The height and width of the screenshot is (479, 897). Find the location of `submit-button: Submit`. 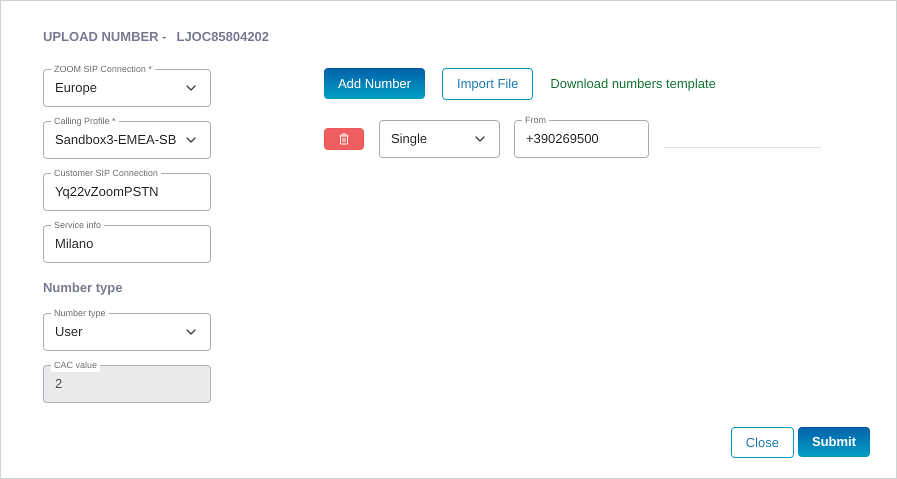

submit-button: Submit is located at coordinates (834, 442).